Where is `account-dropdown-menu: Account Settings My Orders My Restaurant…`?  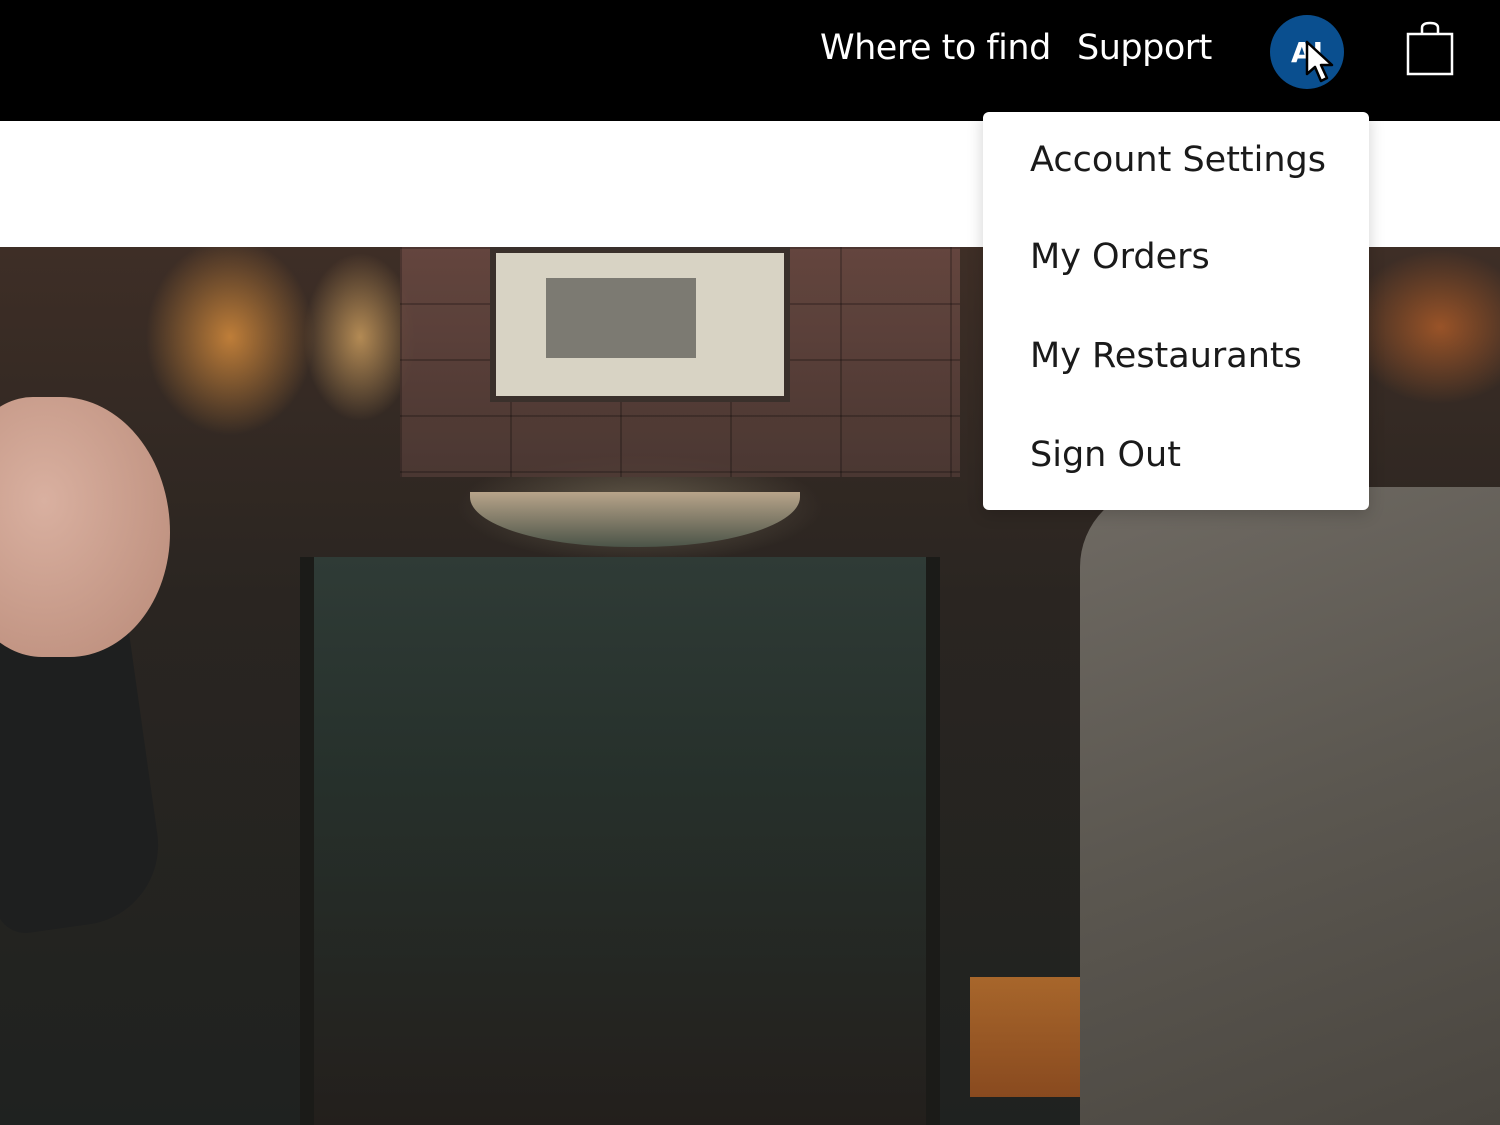
account-dropdown-menu: Account Settings My Orders My Restaurant… is located at coordinates (1176, 311).